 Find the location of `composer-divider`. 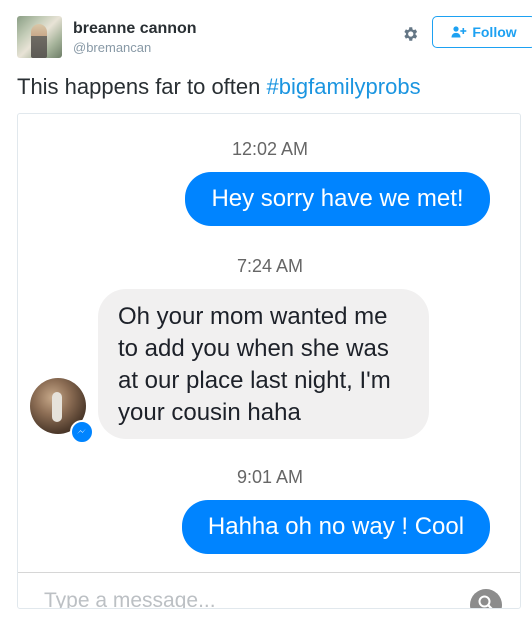

composer-divider is located at coordinates (269, 572).